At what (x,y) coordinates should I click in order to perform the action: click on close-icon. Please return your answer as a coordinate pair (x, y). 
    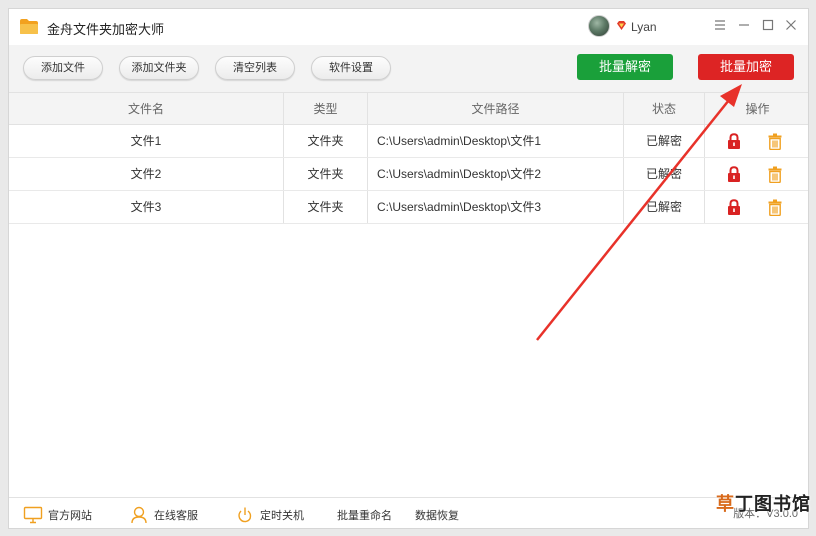
    Looking at the image, I should click on (791, 25).